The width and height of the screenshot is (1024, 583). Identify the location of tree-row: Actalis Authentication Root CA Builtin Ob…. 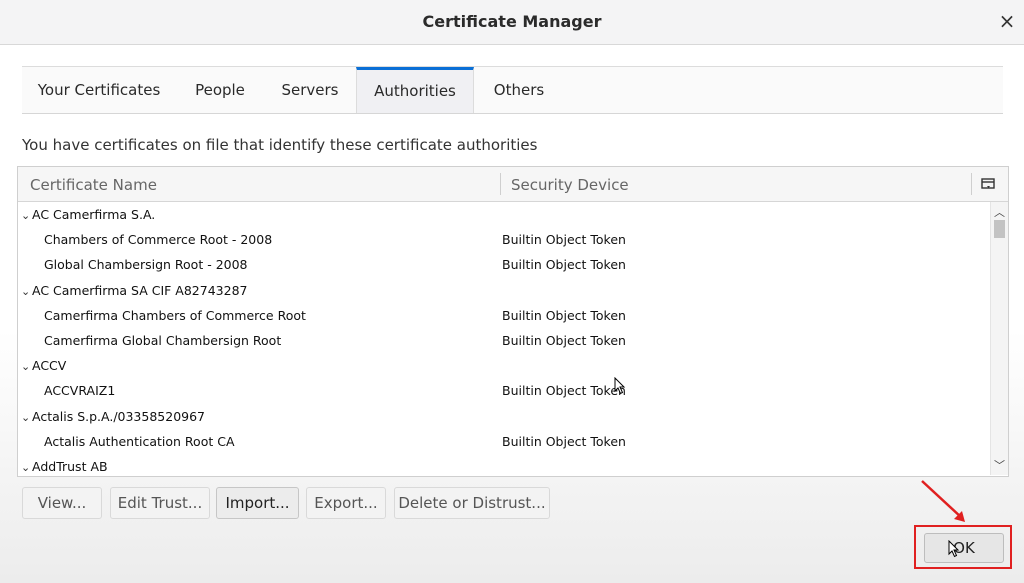
(504, 441).